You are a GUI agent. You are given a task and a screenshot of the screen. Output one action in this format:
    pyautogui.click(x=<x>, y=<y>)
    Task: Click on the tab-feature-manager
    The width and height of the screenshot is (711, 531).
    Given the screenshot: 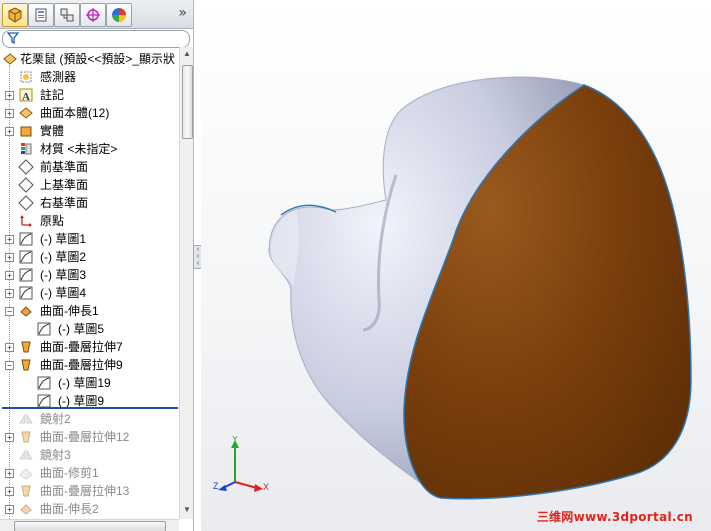 What is the action you would take?
    pyautogui.click(x=15, y=15)
    